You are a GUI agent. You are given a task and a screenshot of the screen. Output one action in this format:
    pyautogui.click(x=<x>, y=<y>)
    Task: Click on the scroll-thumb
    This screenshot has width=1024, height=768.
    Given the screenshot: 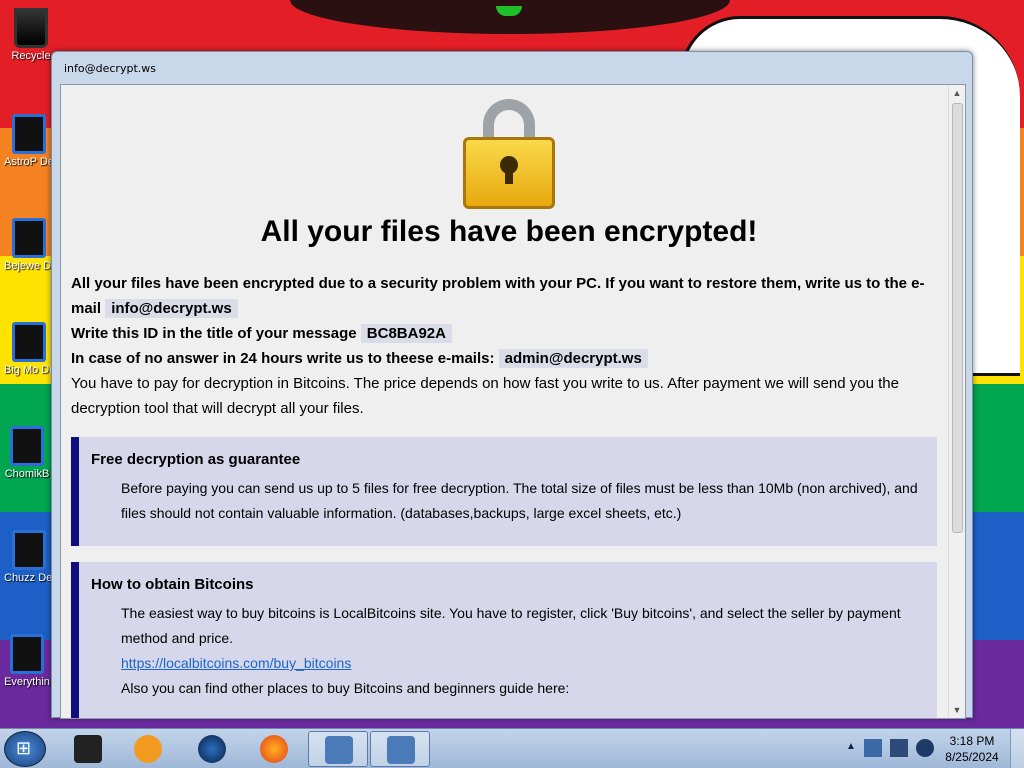 What is the action you would take?
    pyautogui.click(x=957, y=318)
    